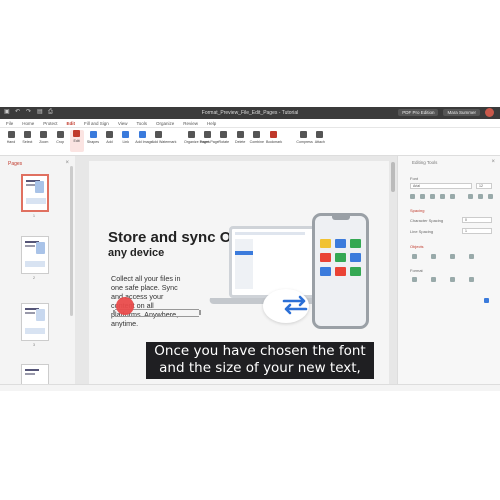  Describe the element at coordinates (319, 142) in the screenshot. I see `tool-label: Attach` at that location.